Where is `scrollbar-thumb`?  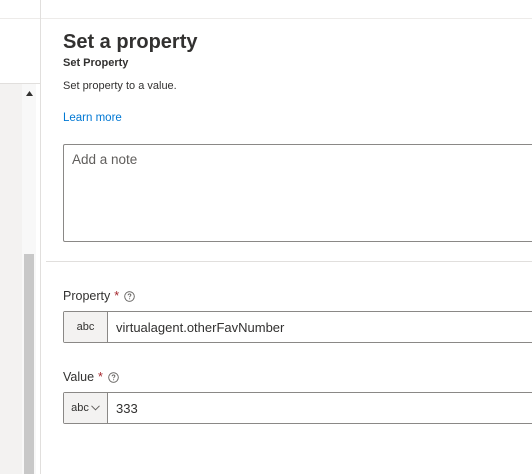 scrollbar-thumb is located at coordinates (29, 364).